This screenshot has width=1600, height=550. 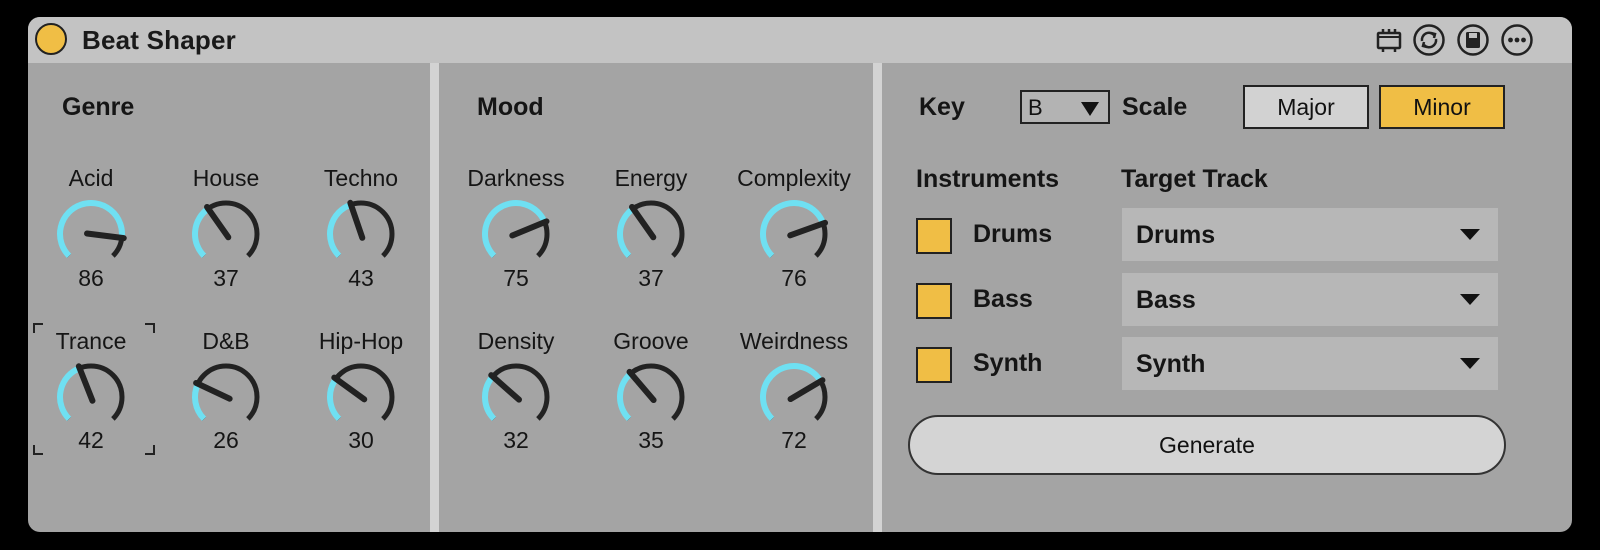 I want to click on knob-value-groove: 35, so click(x=651, y=440).